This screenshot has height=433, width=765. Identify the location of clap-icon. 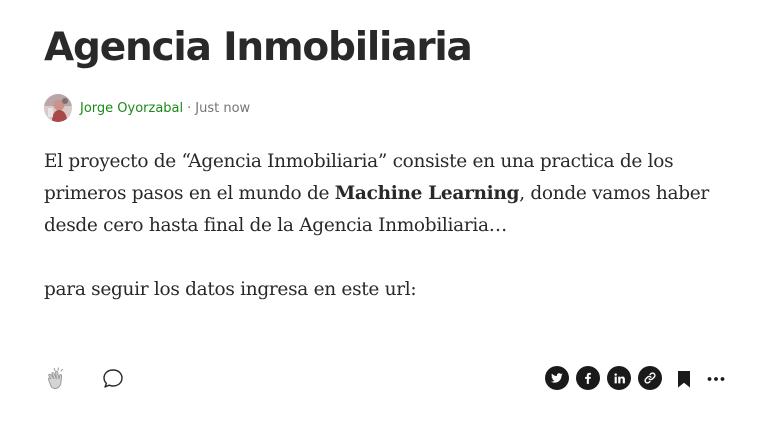
(55, 378).